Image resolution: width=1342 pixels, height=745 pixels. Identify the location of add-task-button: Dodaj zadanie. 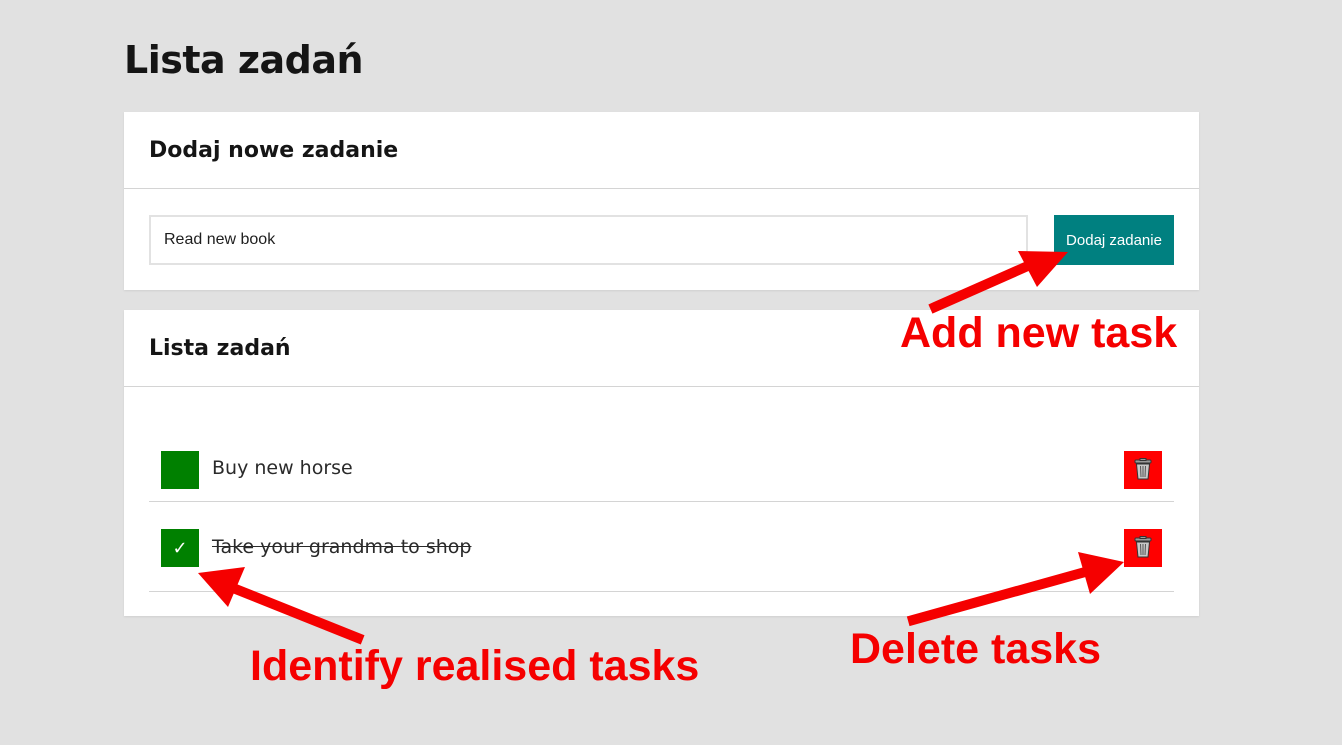
(1114, 240).